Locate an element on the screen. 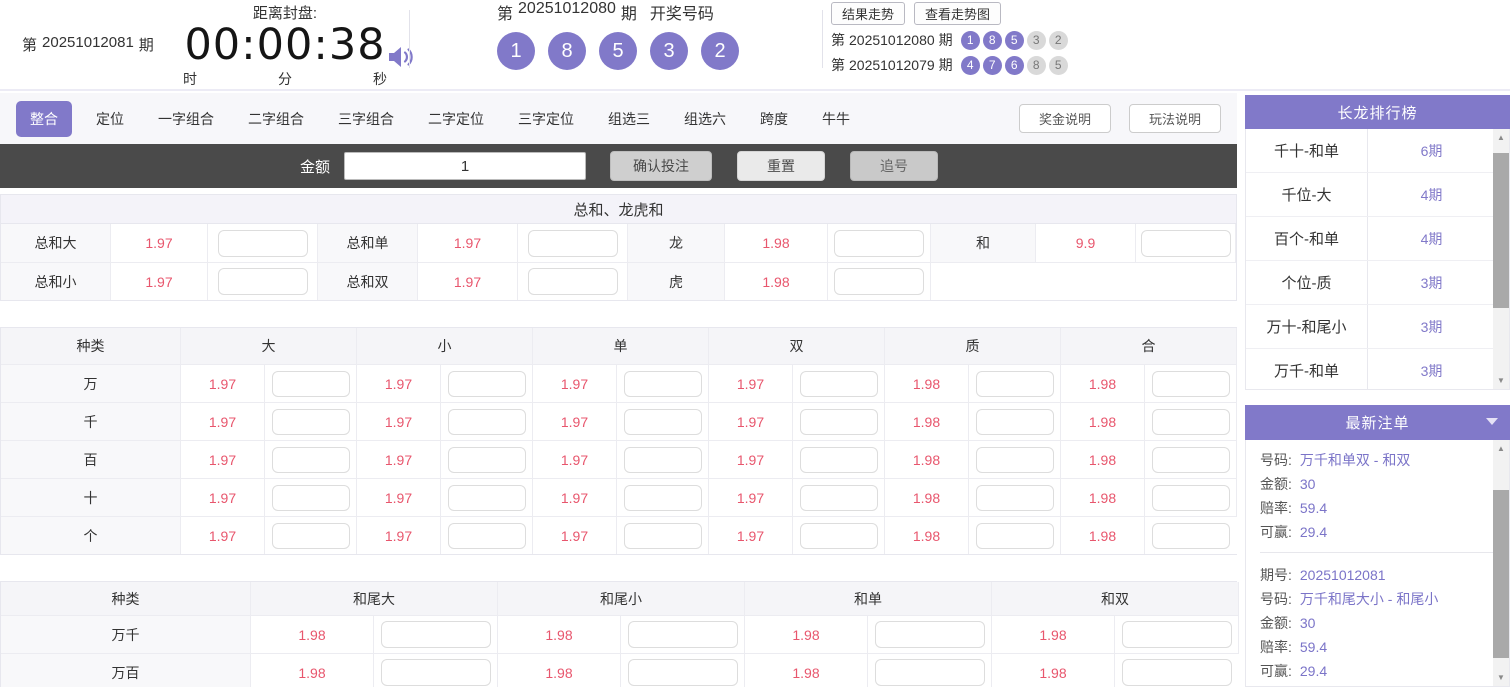 The height and width of the screenshot is (687, 1510). tab-kuadu: 跨度 is located at coordinates (774, 119).